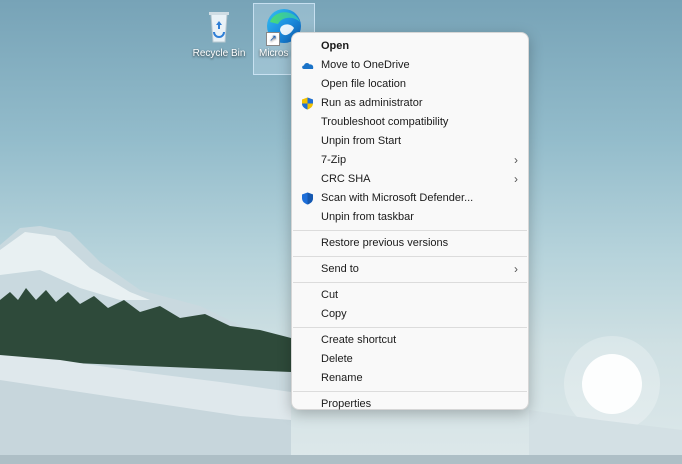 This screenshot has width=682, height=464. I want to click on menu-item-run-as-administrator: Run as administrator, so click(410, 103).